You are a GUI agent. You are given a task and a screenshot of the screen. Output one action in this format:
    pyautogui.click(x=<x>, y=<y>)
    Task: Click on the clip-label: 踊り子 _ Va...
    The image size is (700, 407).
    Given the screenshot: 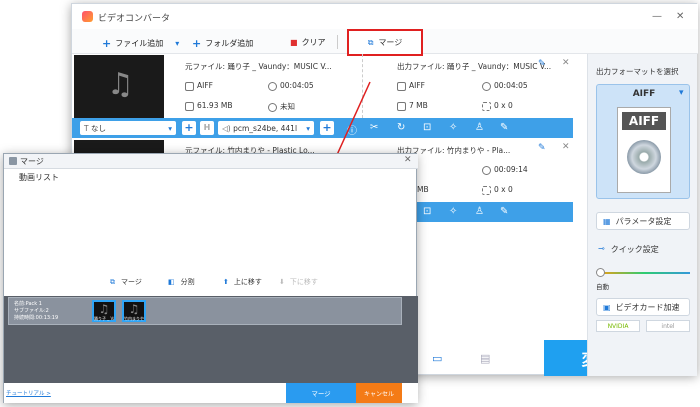 What is the action you would take?
    pyautogui.click(x=104, y=318)
    